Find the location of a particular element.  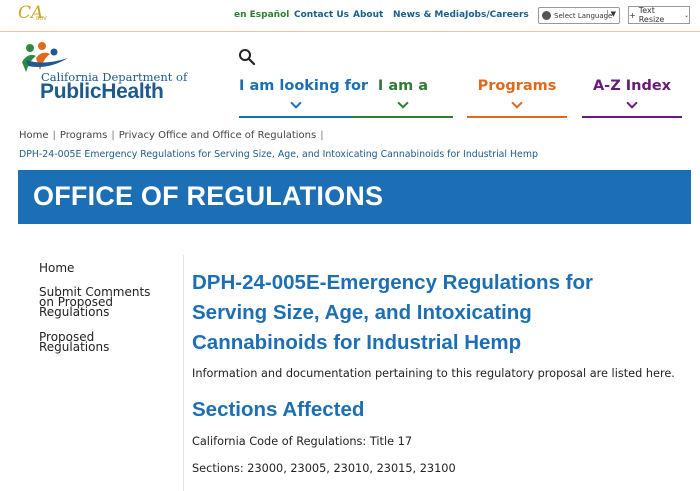

nav-label: A-Z Index is located at coordinates (632, 86).